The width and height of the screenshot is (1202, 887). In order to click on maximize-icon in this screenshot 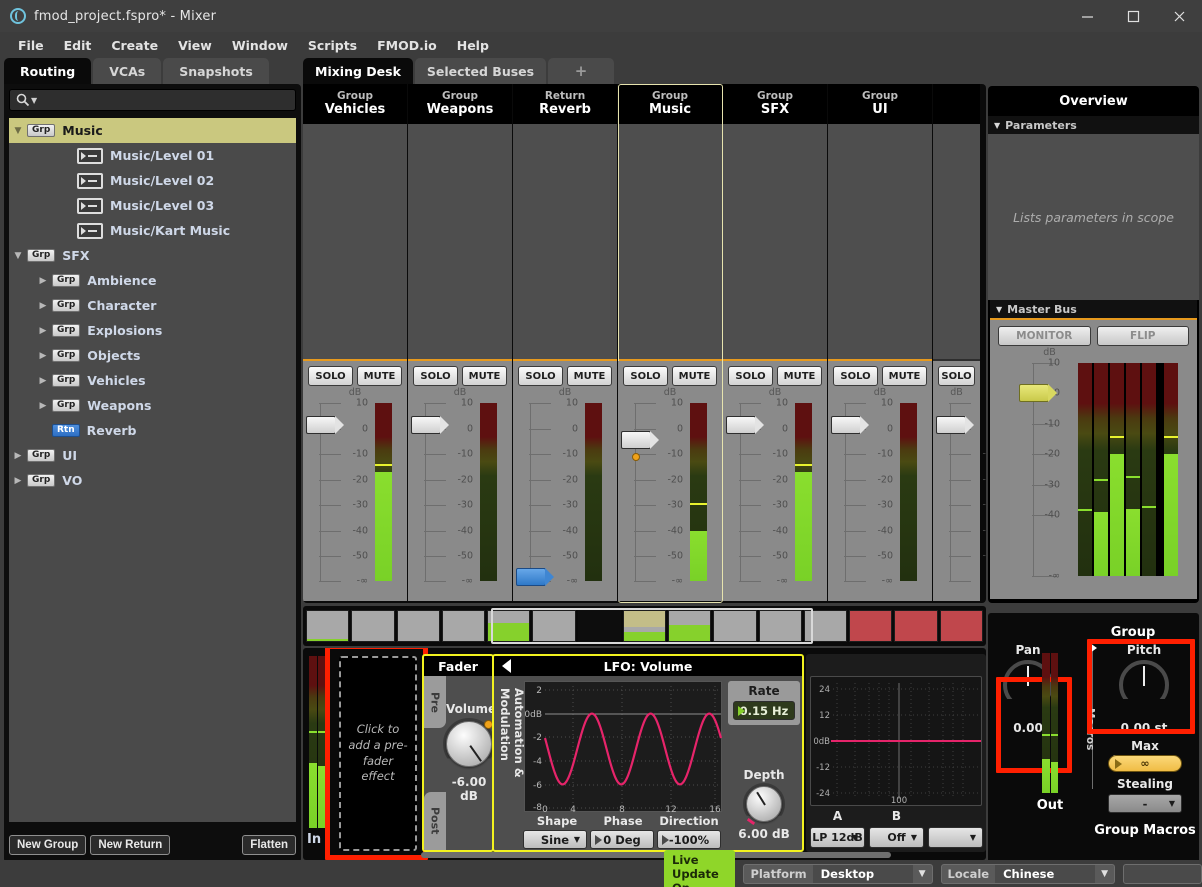, I will do `click(1133, 16)`.